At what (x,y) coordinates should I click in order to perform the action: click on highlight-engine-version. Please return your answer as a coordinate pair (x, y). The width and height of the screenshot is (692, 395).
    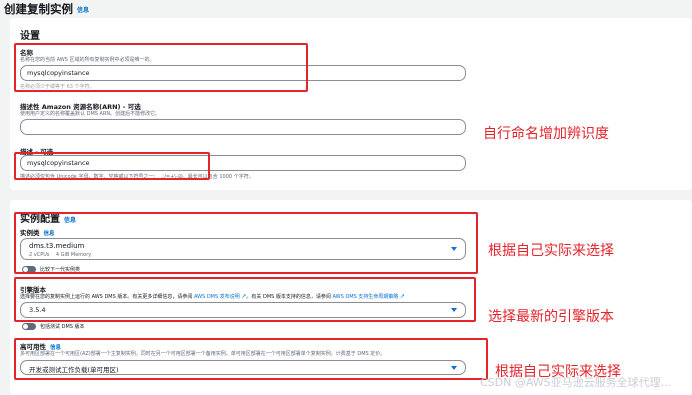
    Looking at the image, I should click on (245, 299).